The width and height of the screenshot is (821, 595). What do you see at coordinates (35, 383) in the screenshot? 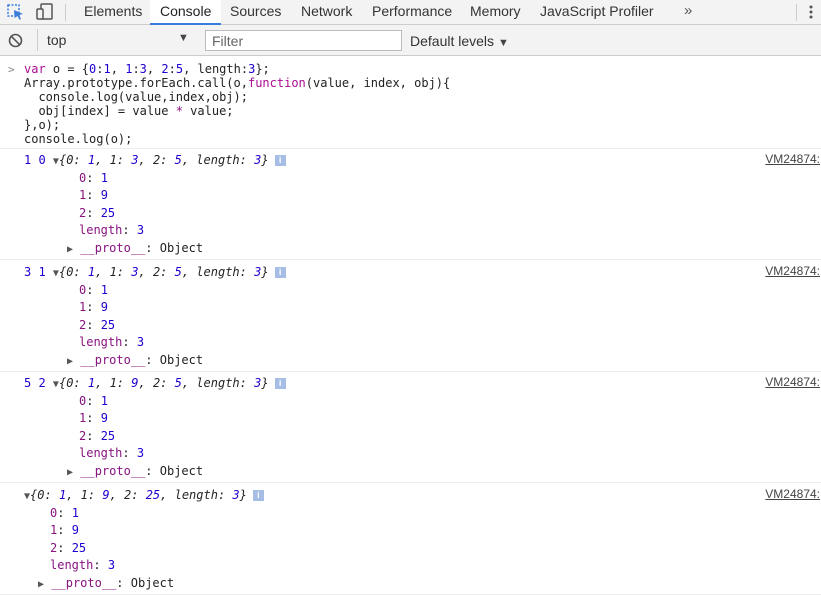
I see `log-args: 5 2` at bounding box center [35, 383].